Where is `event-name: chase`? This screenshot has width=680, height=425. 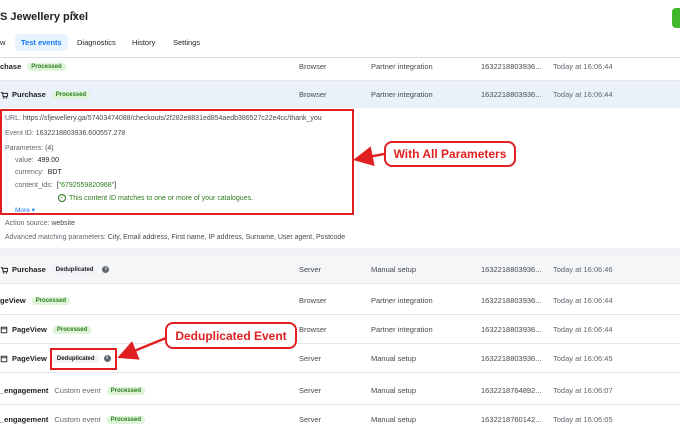 event-name: chase is located at coordinates (11, 66).